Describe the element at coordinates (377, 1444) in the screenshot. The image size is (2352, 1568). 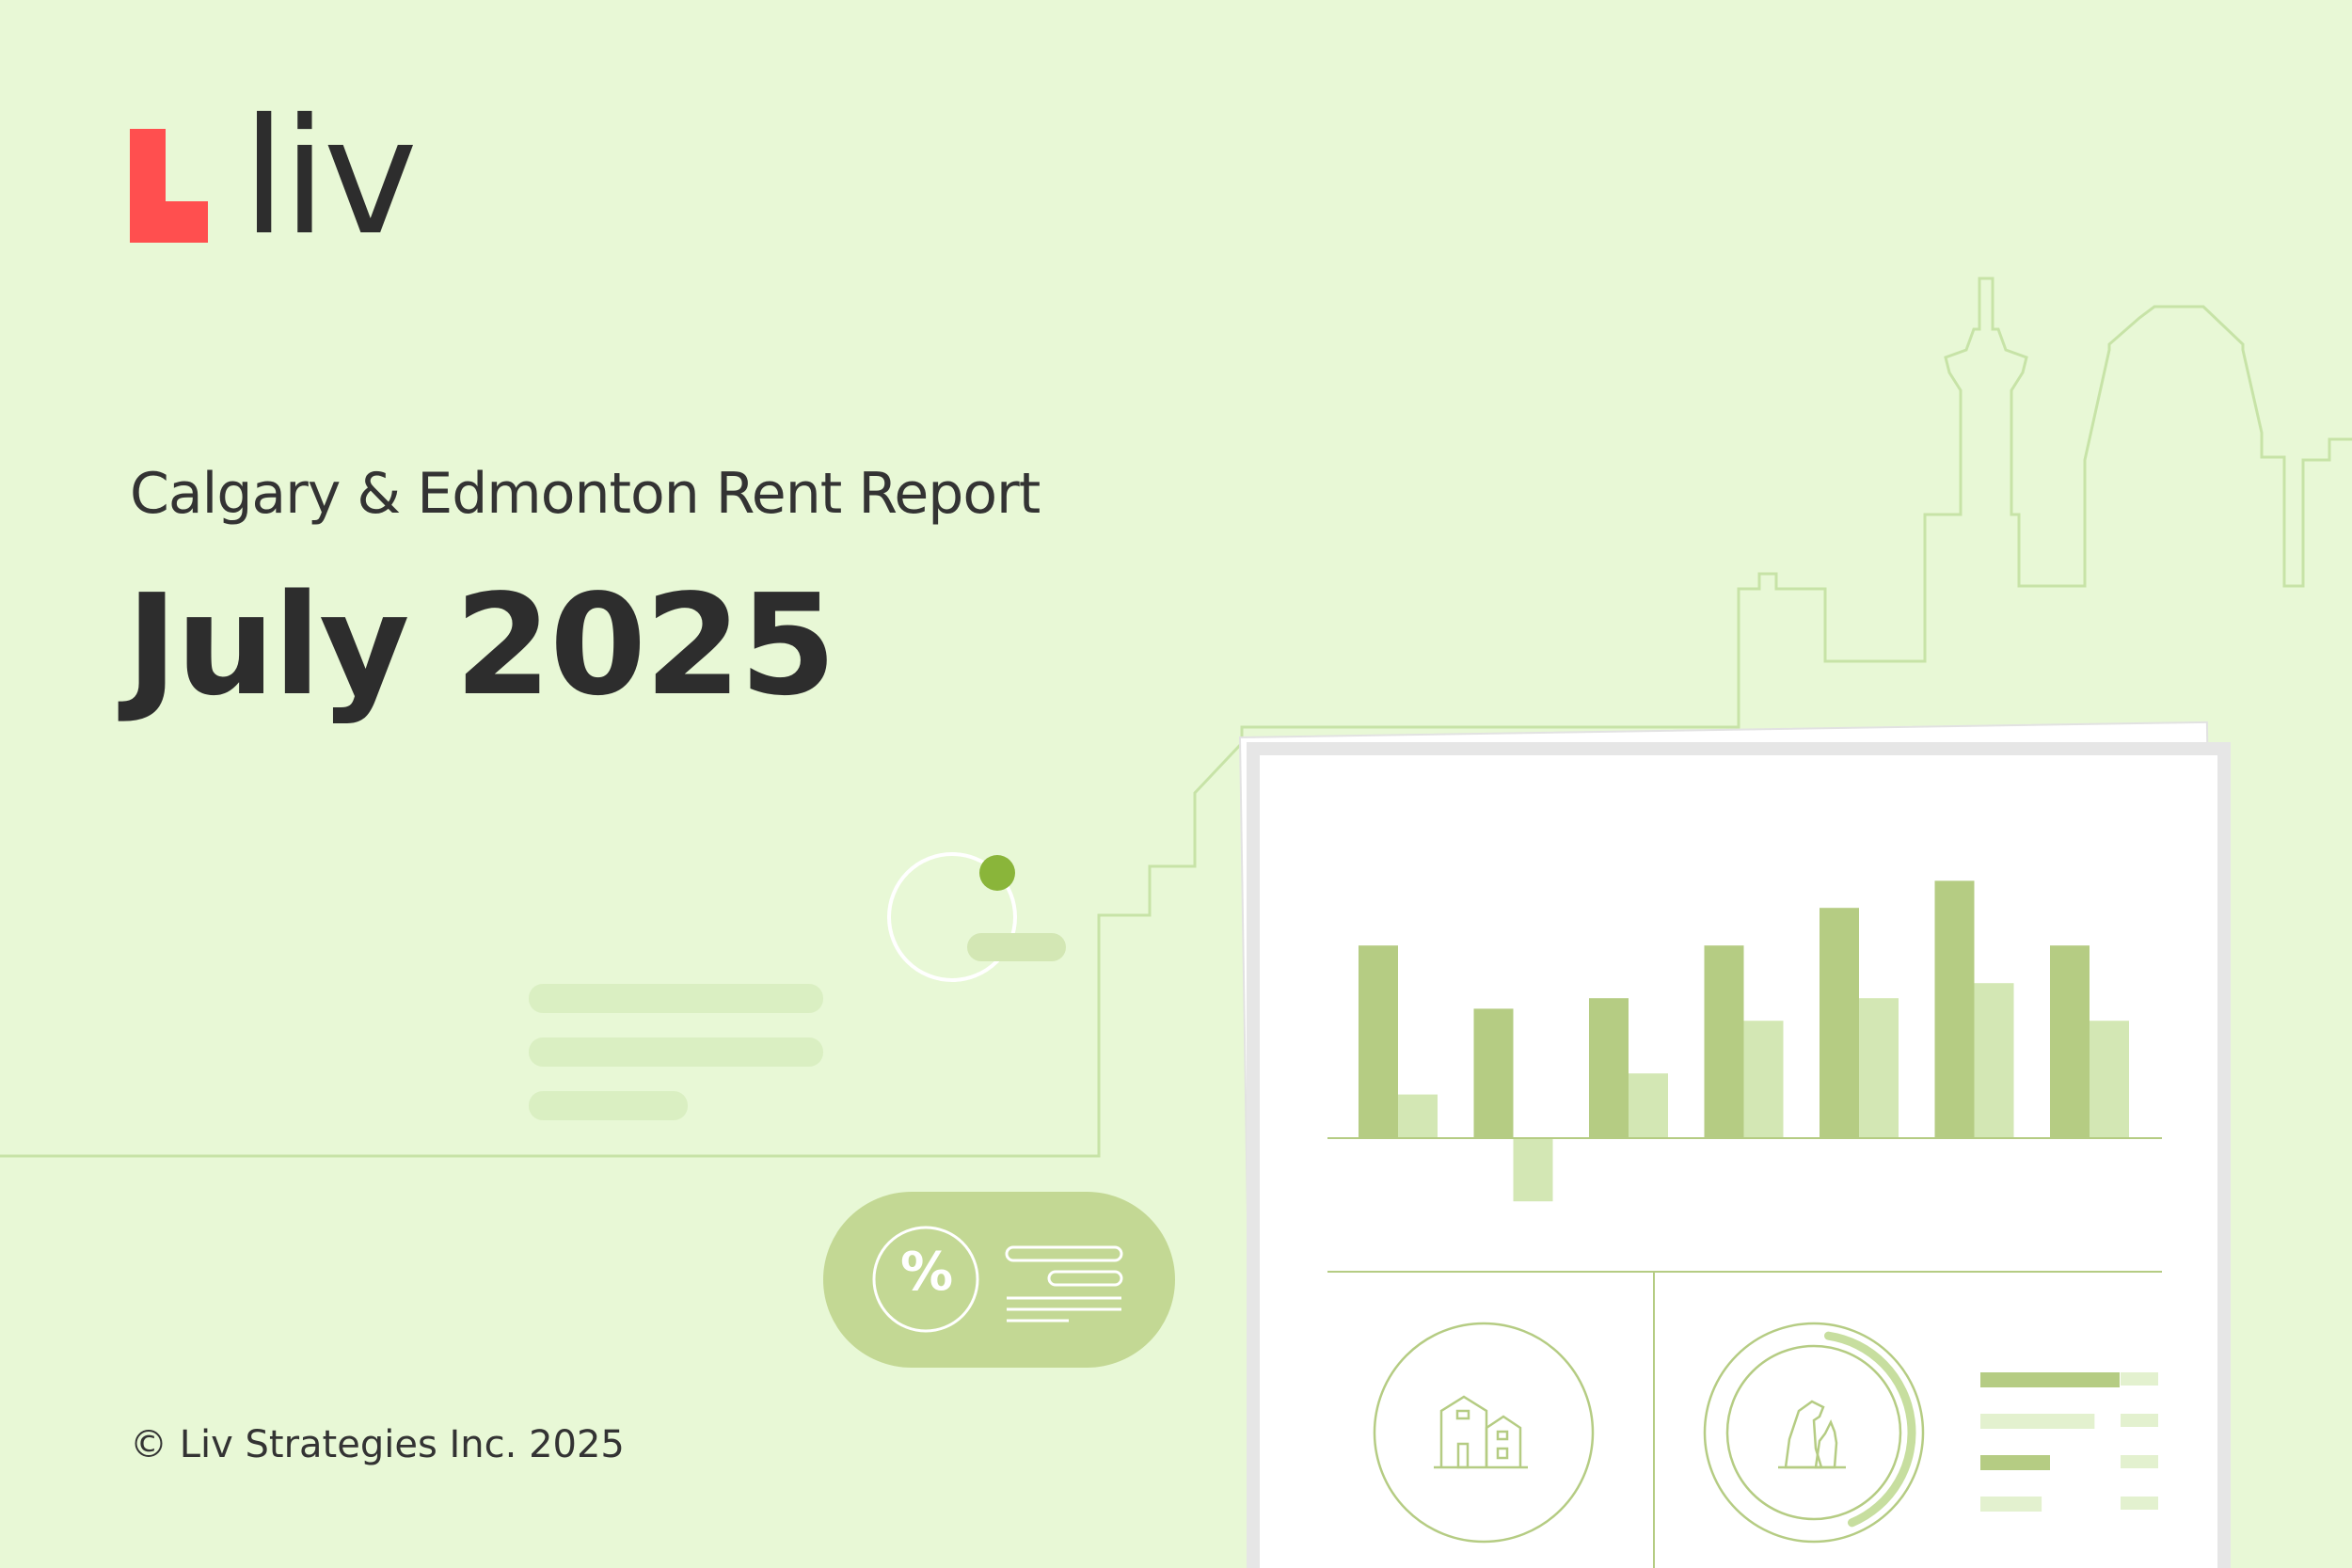
I see `copyright-text: © Liv Strategies Inc. 2025` at that location.